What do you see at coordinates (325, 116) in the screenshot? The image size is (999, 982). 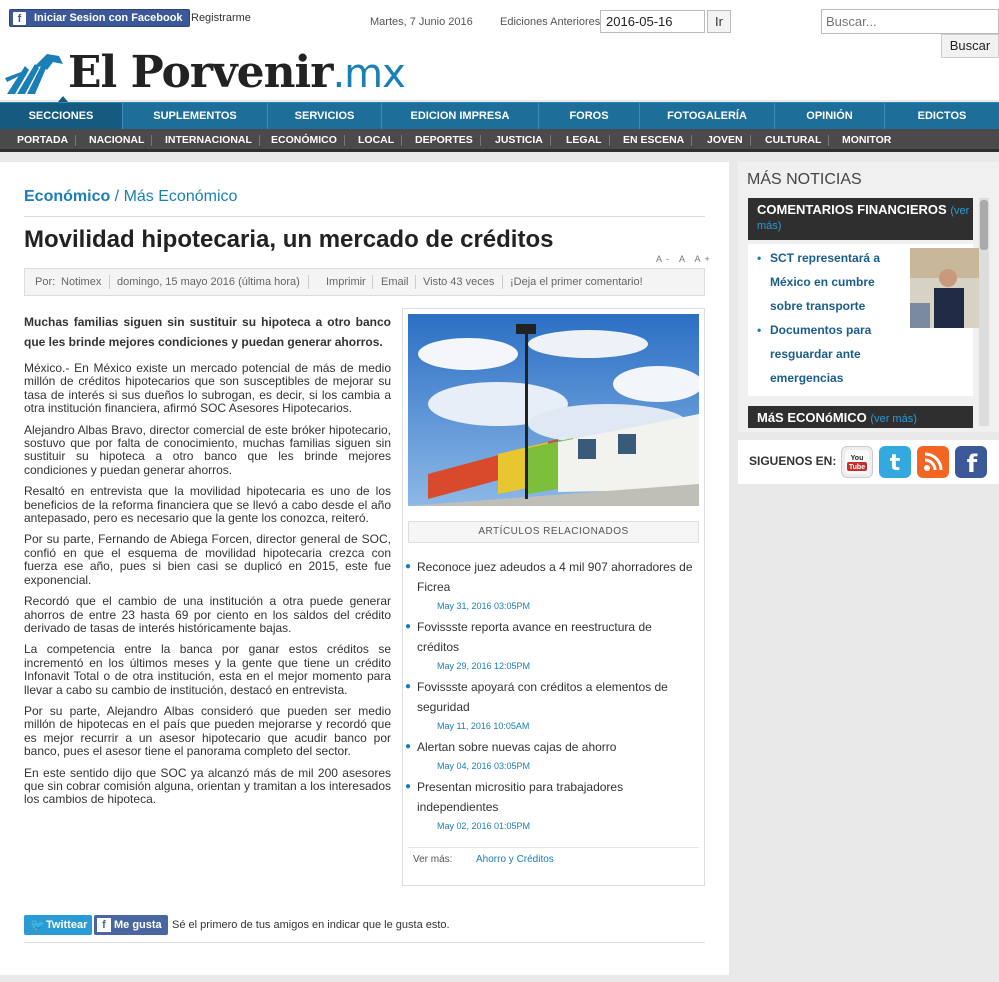 I see `nav-item-servicios: SERVICIOS` at bounding box center [325, 116].